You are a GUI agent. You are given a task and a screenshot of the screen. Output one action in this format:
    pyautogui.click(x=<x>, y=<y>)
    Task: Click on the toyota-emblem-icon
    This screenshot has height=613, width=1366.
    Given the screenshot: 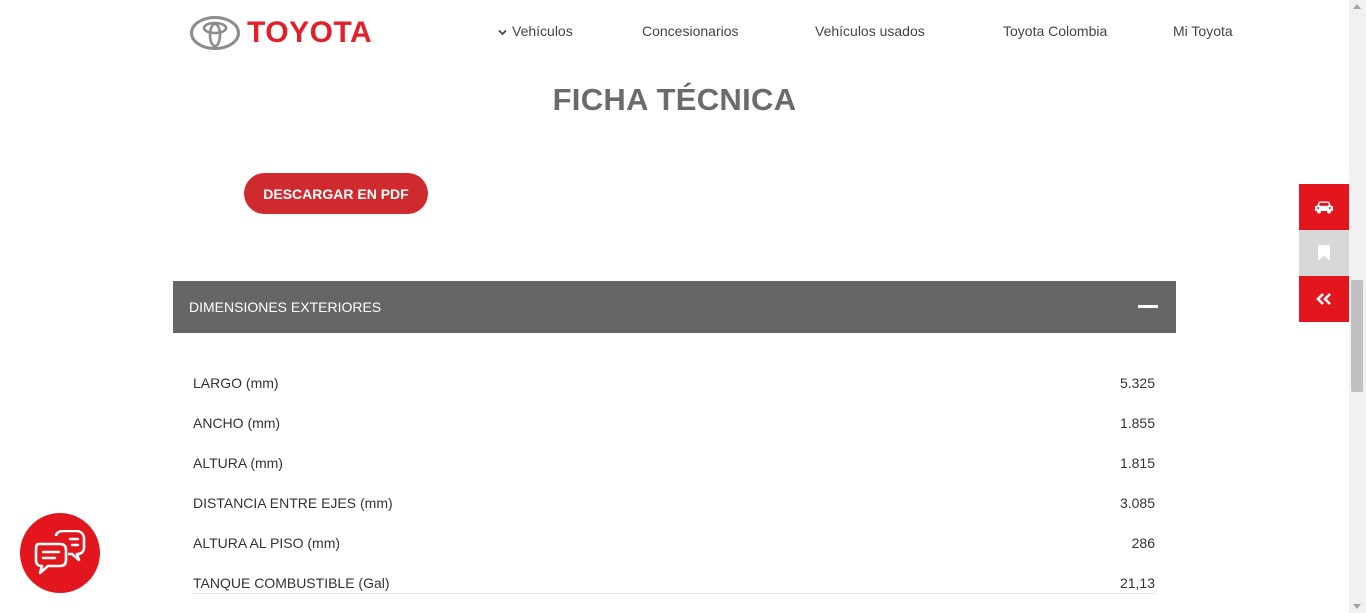 What is the action you would take?
    pyautogui.click(x=215, y=33)
    